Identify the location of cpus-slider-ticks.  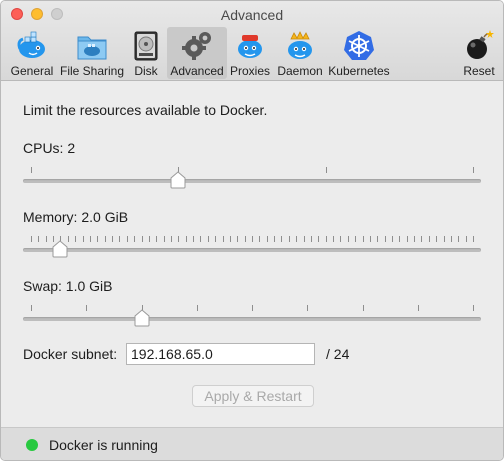
(252, 171).